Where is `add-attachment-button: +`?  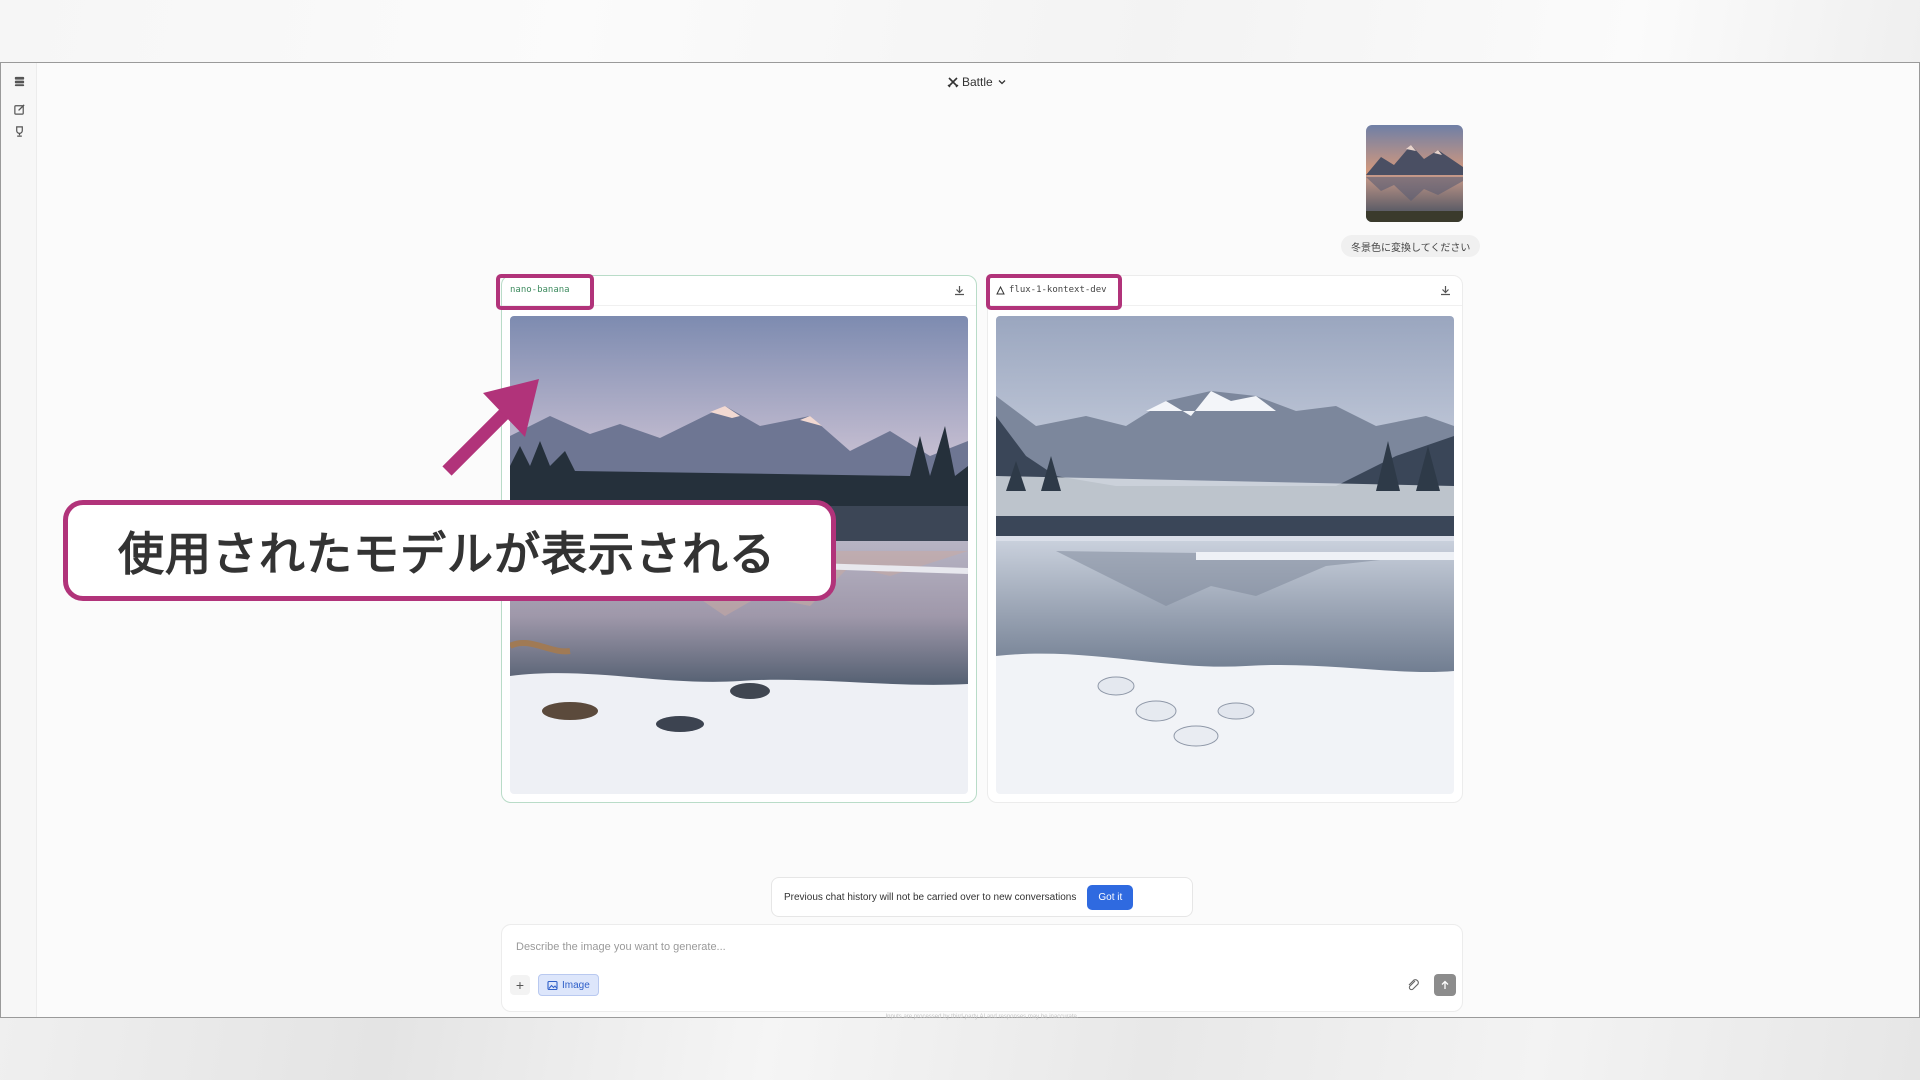 add-attachment-button: + is located at coordinates (520, 985).